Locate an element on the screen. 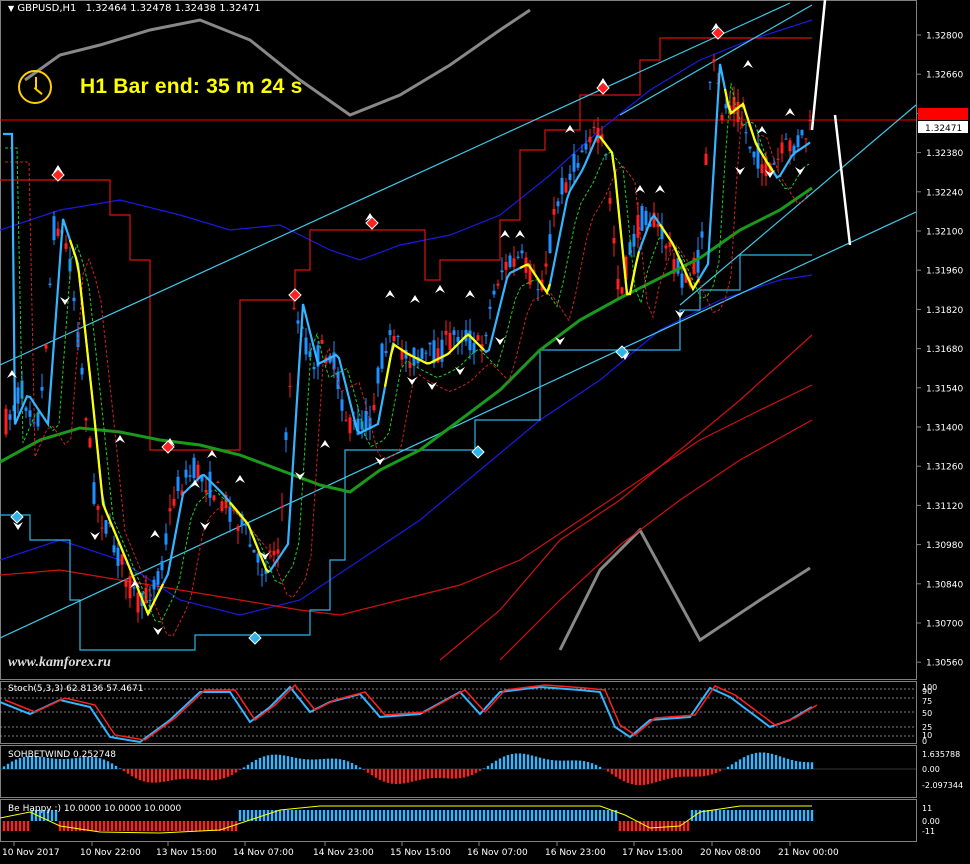 The width and height of the screenshot is (970, 864). bar-timer-text: H1 Bar end: 35 m 24 s is located at coordinates (191, 86).